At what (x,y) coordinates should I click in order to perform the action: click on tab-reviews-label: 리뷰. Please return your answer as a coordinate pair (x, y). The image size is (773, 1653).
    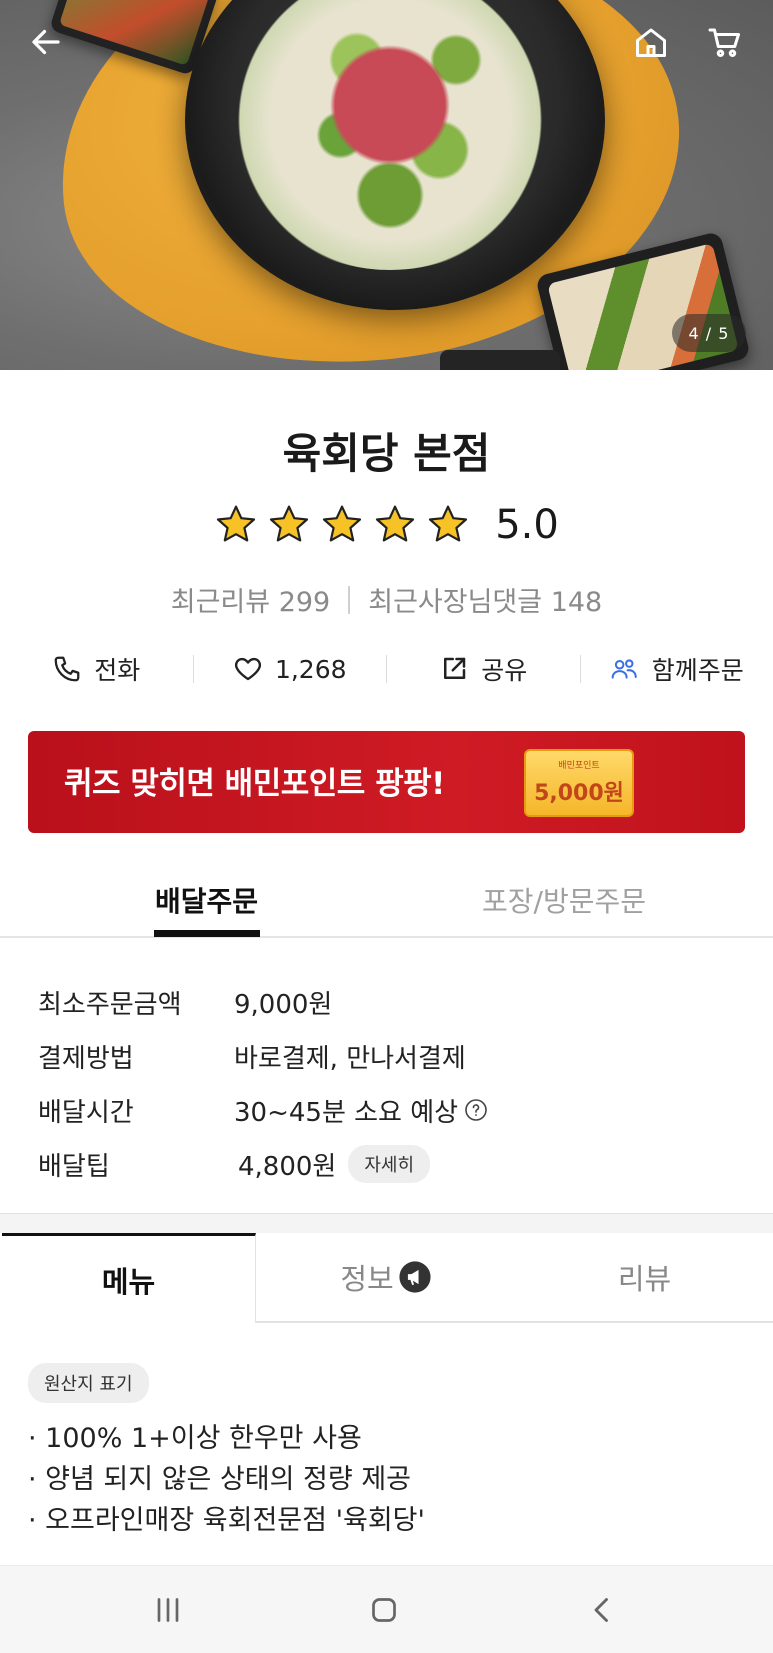
    Looking at the image, I should click on (644, 1279).